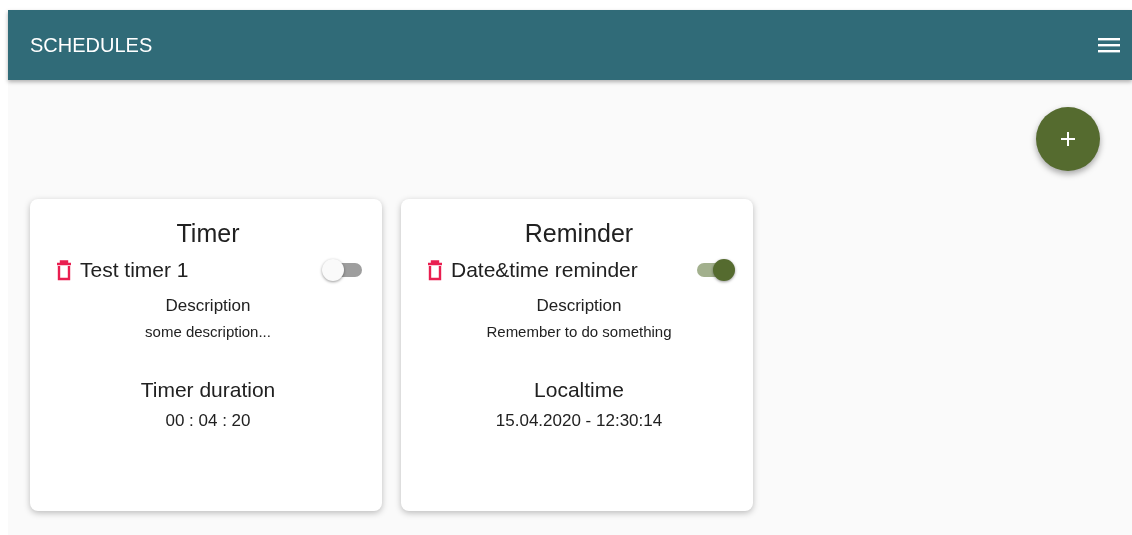 This screenshot has height=535, width=1132. Describe the element at coordinates (208, 390) in the screenshot. I see `detail-label: Timer duration` at that location.